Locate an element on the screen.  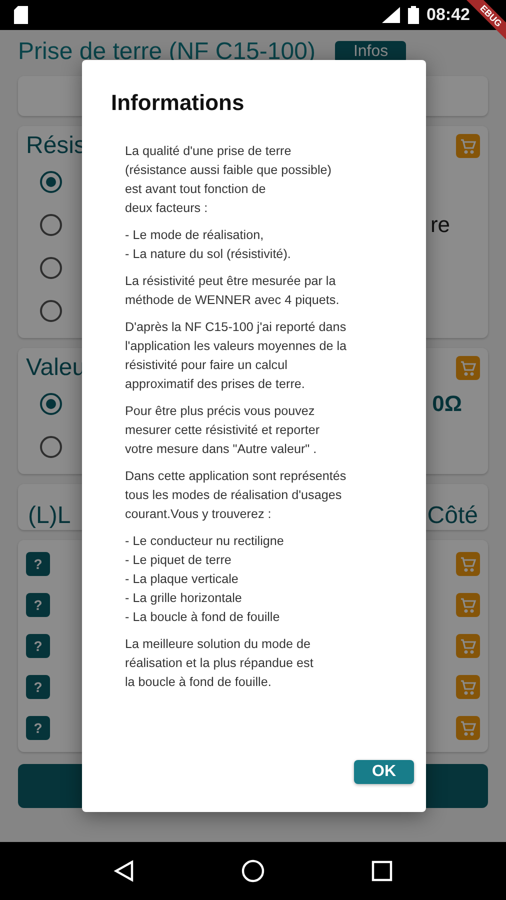
home-icon is located at coordinates (252, 871).